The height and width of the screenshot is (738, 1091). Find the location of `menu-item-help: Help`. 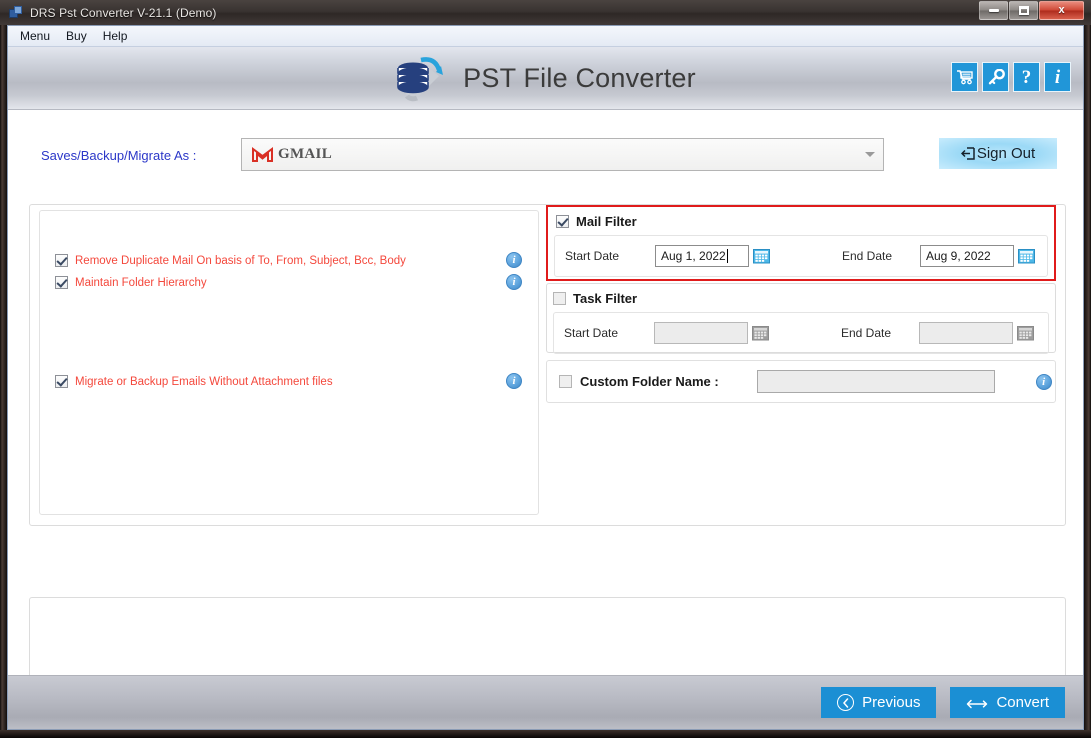

menu-item-help: Help is located at coordinates (115, 36).